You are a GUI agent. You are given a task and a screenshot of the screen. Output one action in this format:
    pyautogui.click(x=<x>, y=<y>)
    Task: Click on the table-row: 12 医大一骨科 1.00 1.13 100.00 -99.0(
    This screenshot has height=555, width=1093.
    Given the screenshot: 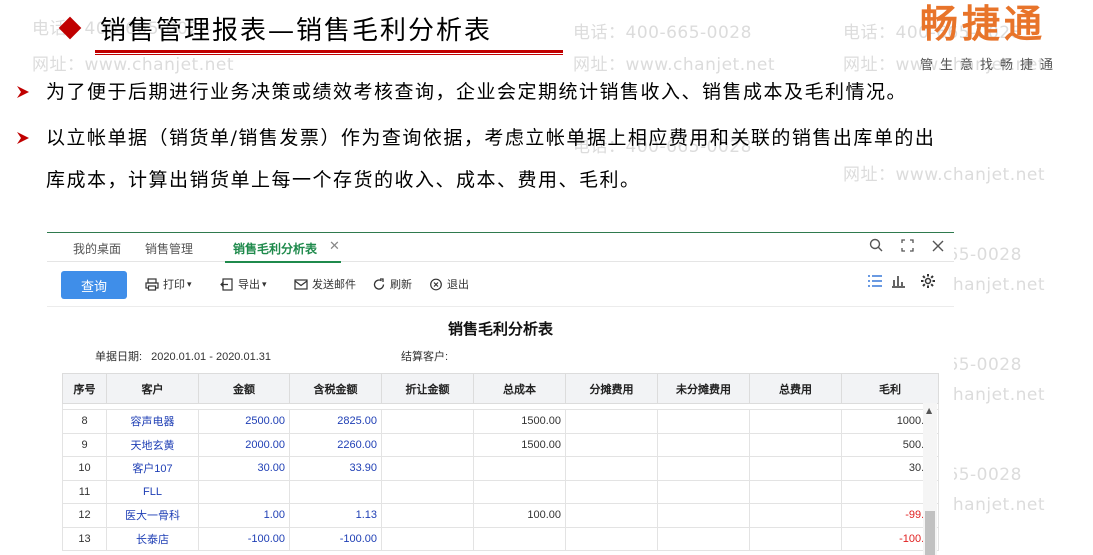 What is the action you would take?
    pyautogui.click(x=500, y=515)
    